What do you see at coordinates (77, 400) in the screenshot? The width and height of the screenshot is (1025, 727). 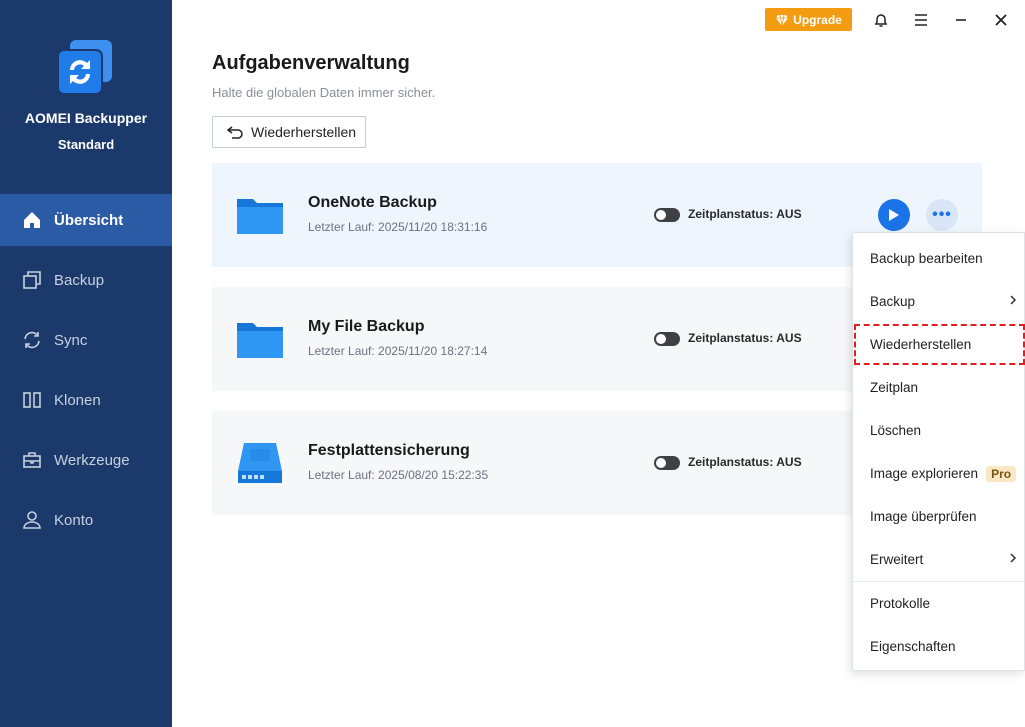 I see `sidebar-item-label: Klonen` at bounding box center [77, 400].